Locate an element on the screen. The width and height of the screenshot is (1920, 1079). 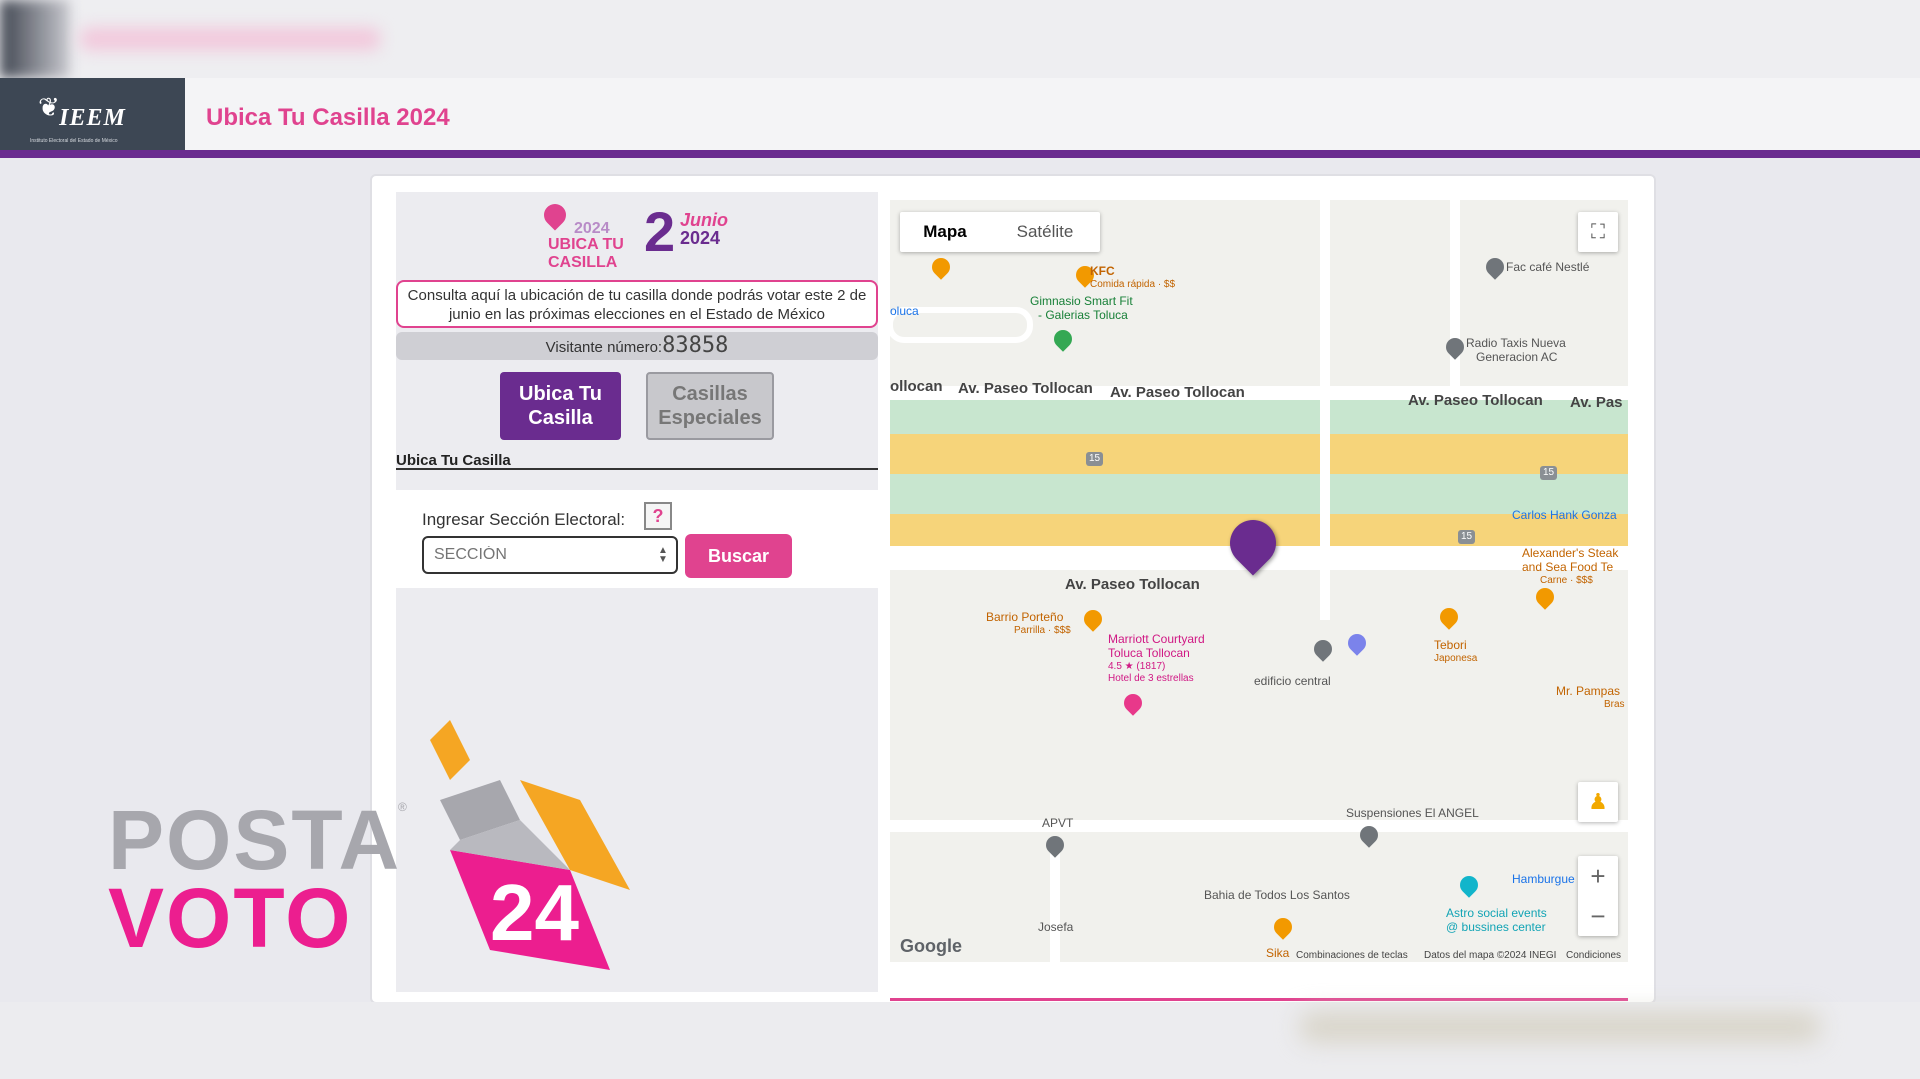
blurred-title is located at coordinates (230, 39).